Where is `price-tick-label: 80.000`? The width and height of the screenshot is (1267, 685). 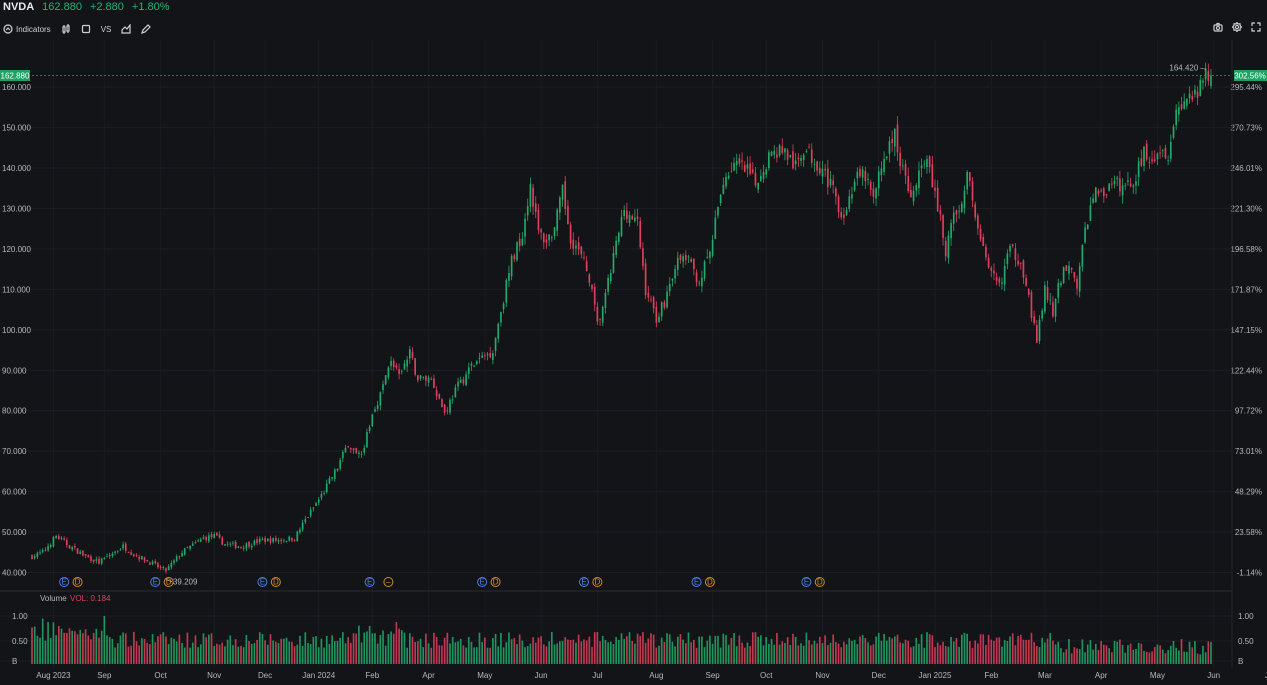
price-tick-label: 80.000 is located at coordinates (14, 411).